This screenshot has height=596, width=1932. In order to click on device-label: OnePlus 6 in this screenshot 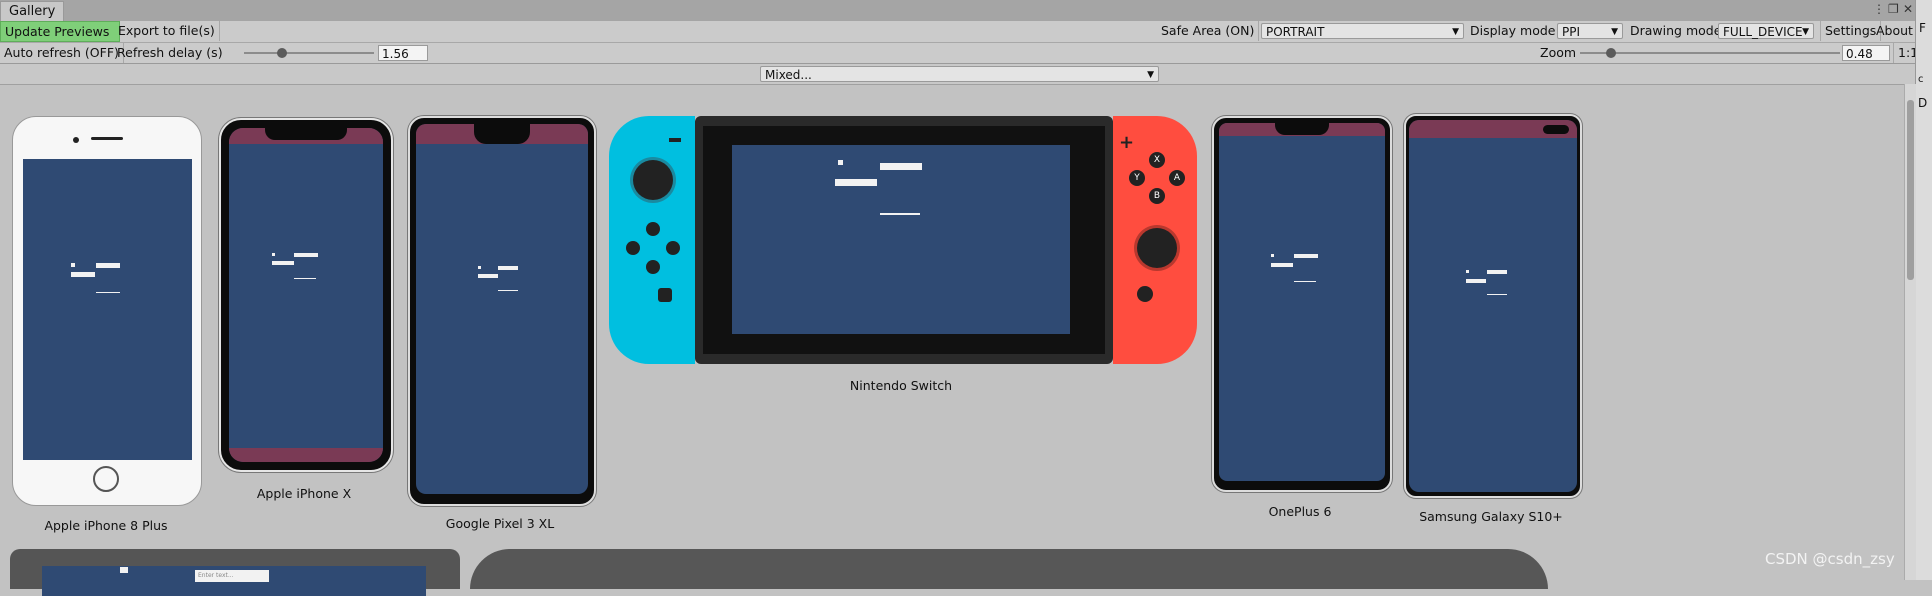, I will do `click(1300, 511)`.